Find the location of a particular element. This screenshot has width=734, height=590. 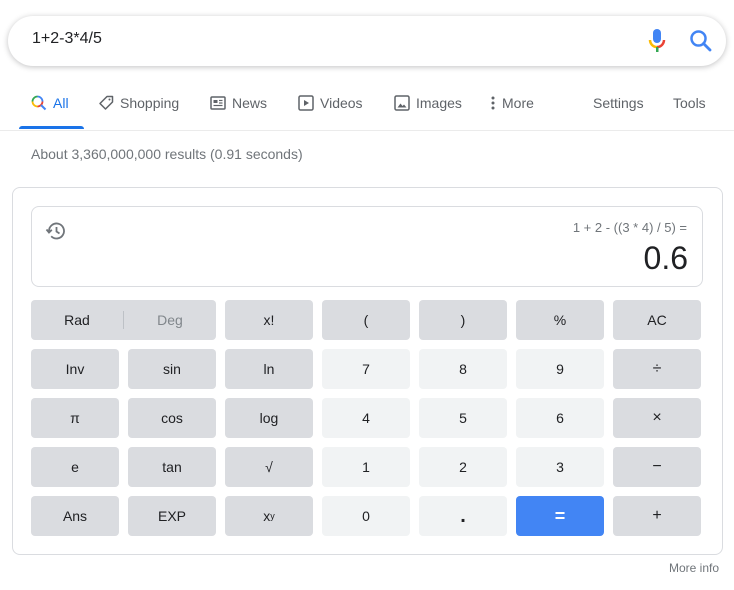

multiply-button: × is located at coordinates (657, 418).